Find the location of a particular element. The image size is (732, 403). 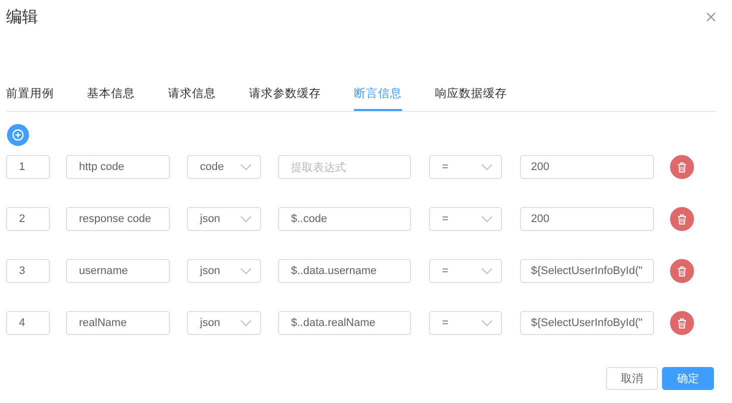

index-field: 2 is located at coordinates (28, 219).